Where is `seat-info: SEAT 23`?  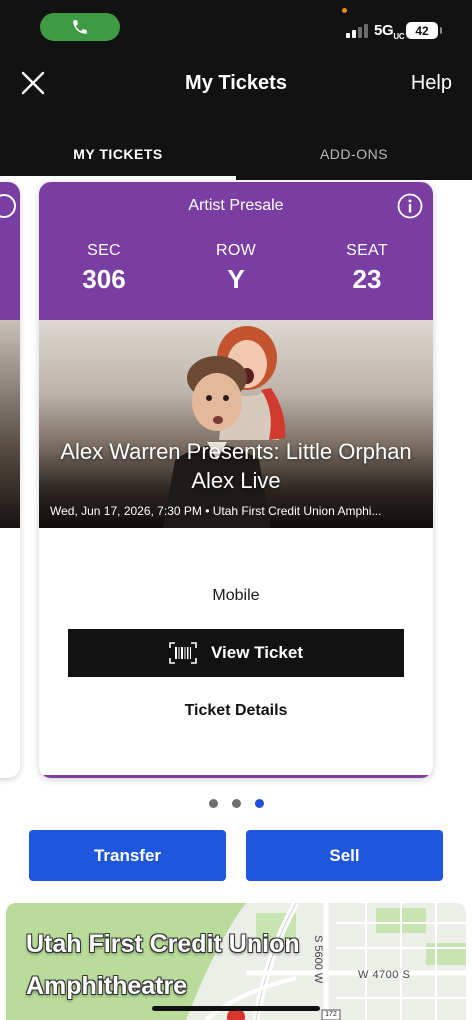 seat-info: SEAT 23 is located at coordinates (367, 268).